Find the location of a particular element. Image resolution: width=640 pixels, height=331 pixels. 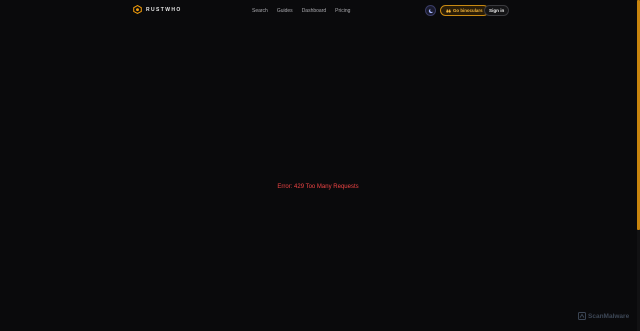

binoculars-icon is located at coordinates (448, 10).